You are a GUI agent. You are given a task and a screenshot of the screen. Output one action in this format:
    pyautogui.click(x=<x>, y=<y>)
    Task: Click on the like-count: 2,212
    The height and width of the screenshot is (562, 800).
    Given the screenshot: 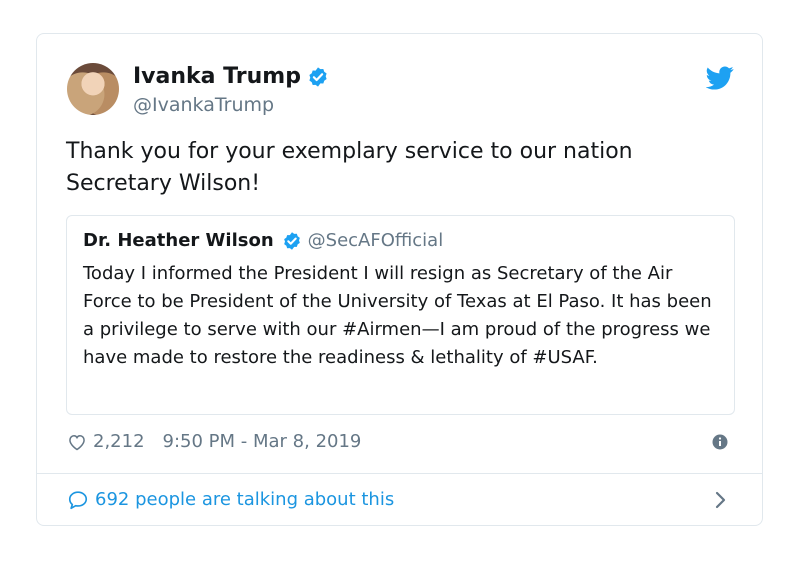 What is the action you would take?
    pyautogui.click(x=119, y=442)
    